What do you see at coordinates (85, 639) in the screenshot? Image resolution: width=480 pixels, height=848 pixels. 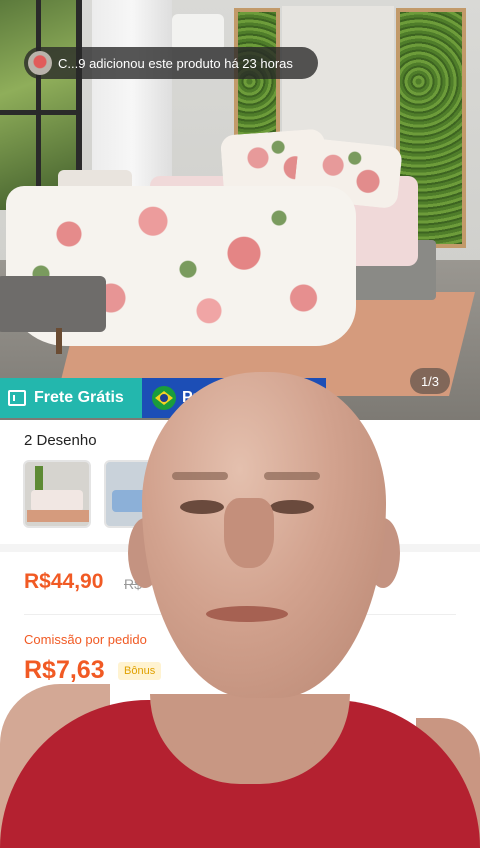 I see `commission-label: Comissão por pedido` at bounding box center [85, 639].